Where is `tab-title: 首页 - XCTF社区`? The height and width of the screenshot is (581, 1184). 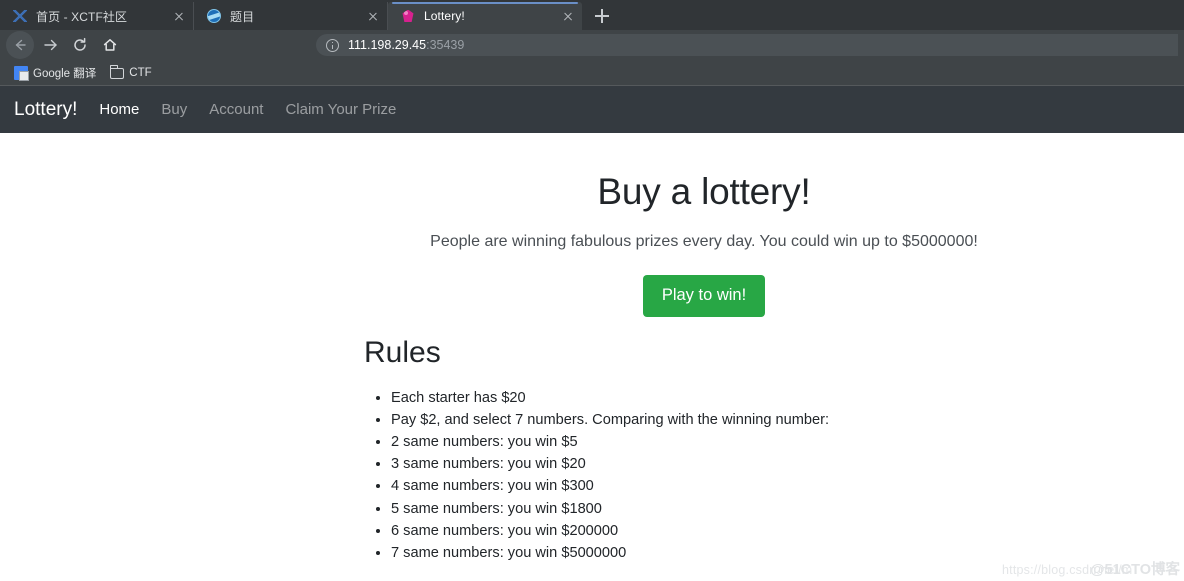 tab-title: 首页 - XCTF社区 is located at coordinates (82, 16).